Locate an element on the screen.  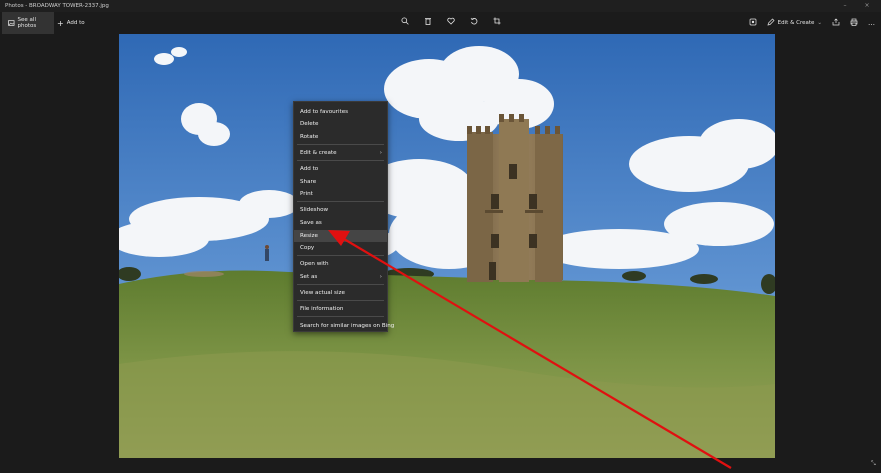
minimize-button: – is located at coordinates (845, 6).